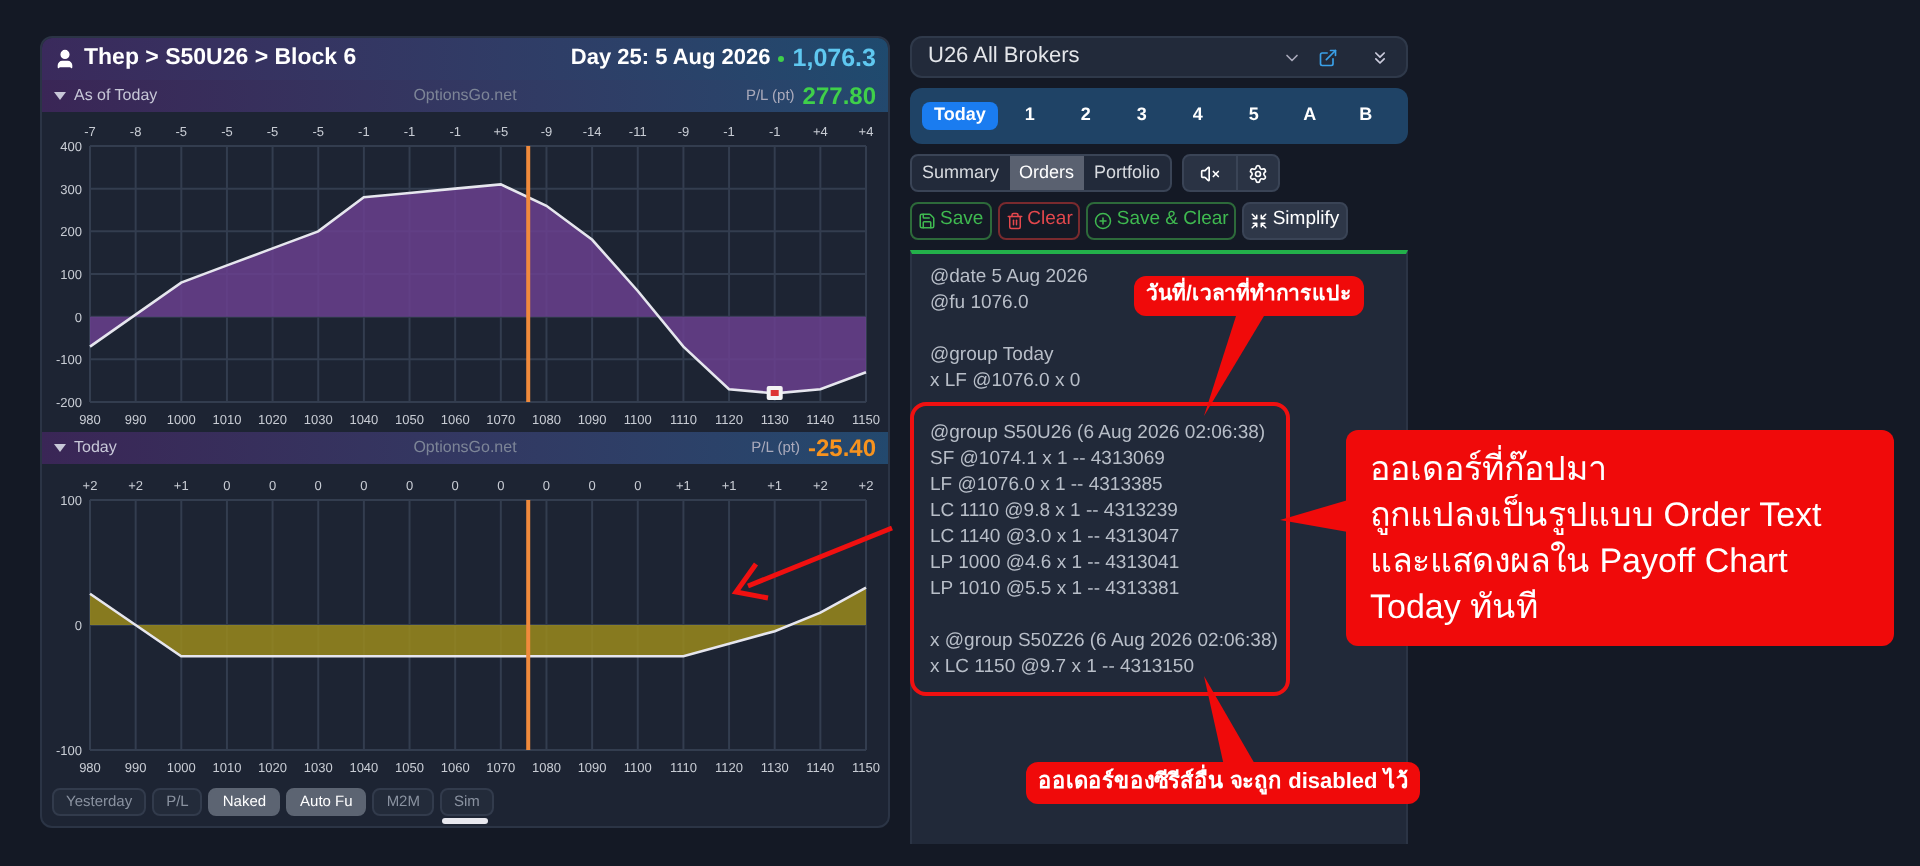 This screenshot has width=1920, height=866. Describe the element at coordinates (774, 393) in the screenshot. I see `marker-icon` at that location.